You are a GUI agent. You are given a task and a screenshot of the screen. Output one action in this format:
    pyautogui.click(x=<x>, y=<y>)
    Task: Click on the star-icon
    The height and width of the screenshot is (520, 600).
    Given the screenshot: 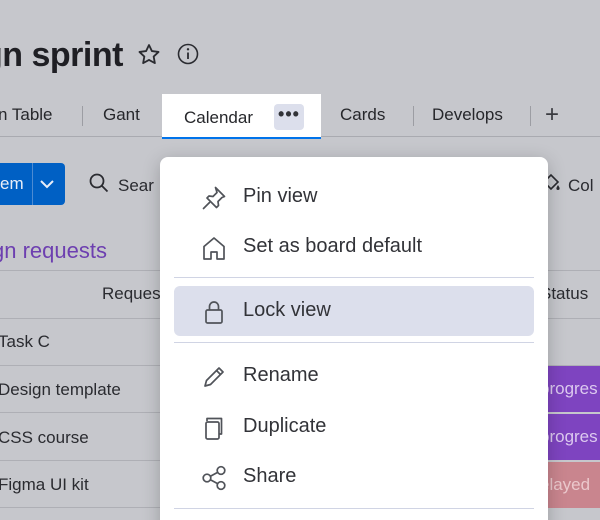 What is the action you would take?
    pyautogui.click(x=149, y=55)
    